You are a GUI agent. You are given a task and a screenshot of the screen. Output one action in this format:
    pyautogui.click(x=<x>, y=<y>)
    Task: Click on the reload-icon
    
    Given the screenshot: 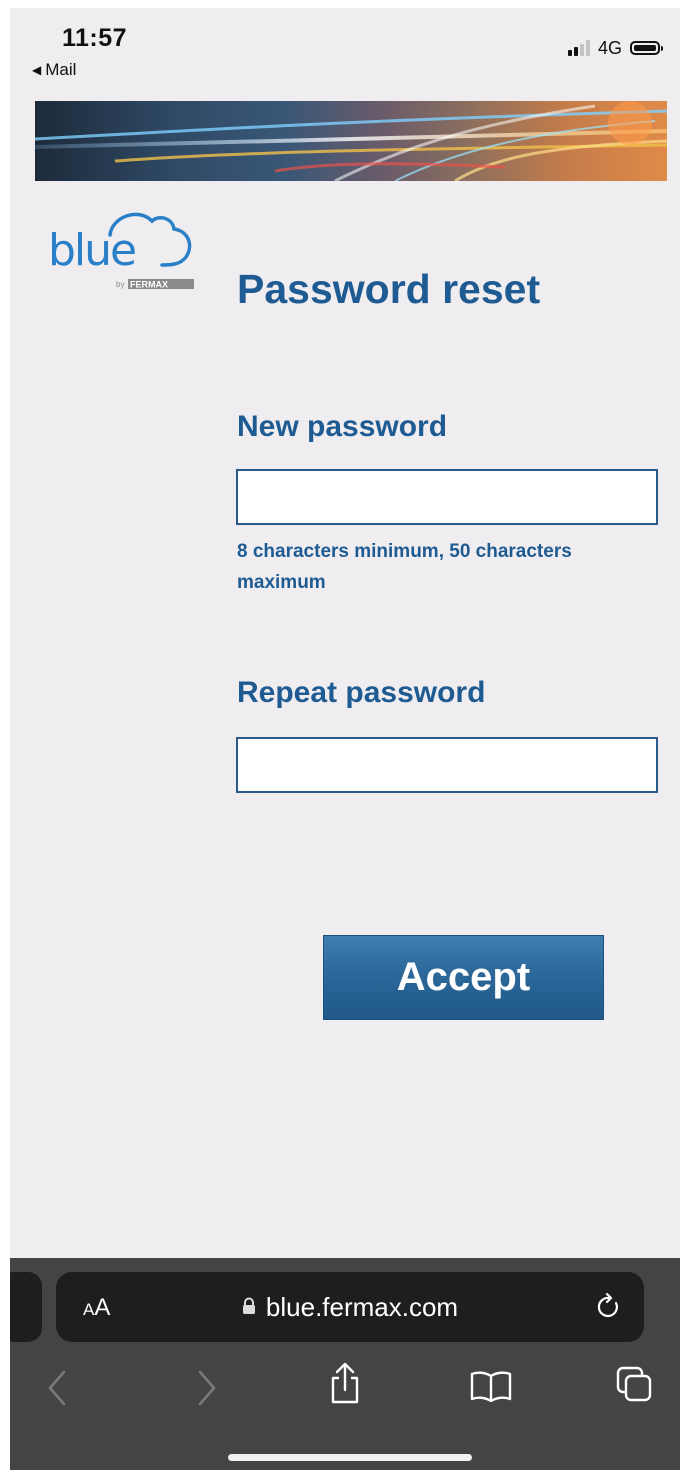 What is the action you would take?
    pyautogui.click(x=609, y=1309)
    